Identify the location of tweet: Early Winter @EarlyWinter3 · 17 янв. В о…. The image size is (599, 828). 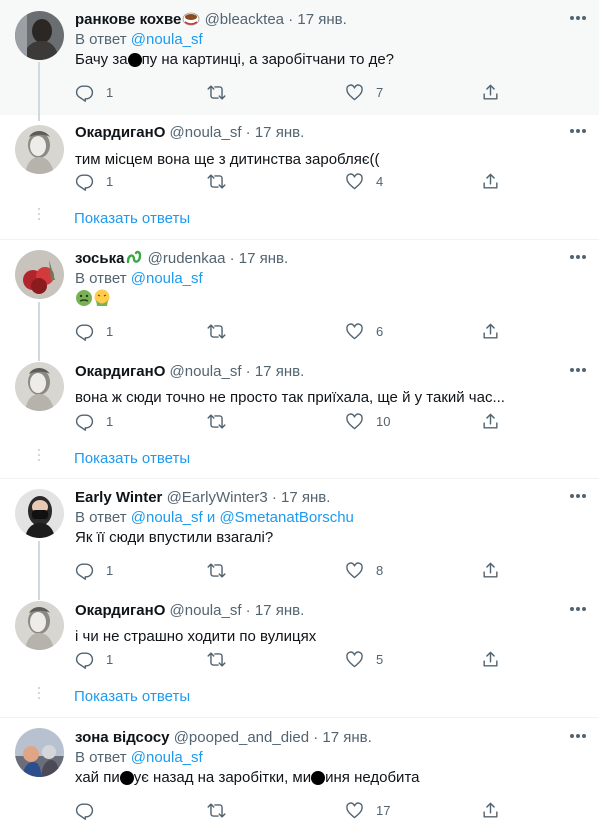
(299, 536).